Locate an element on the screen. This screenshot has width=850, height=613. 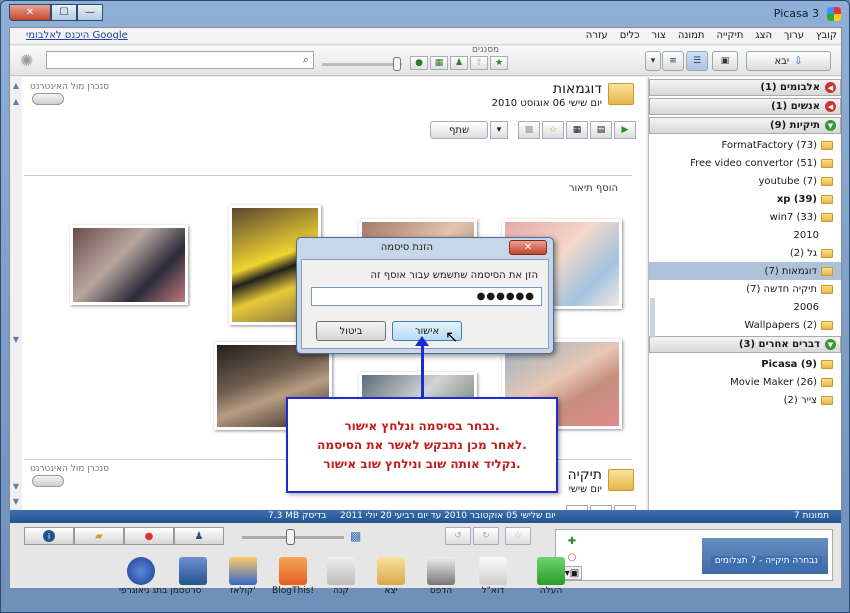
callout-line: נקליד אותה שוב ונילחץ שוב אישור. is located at coordinates (422, 463).